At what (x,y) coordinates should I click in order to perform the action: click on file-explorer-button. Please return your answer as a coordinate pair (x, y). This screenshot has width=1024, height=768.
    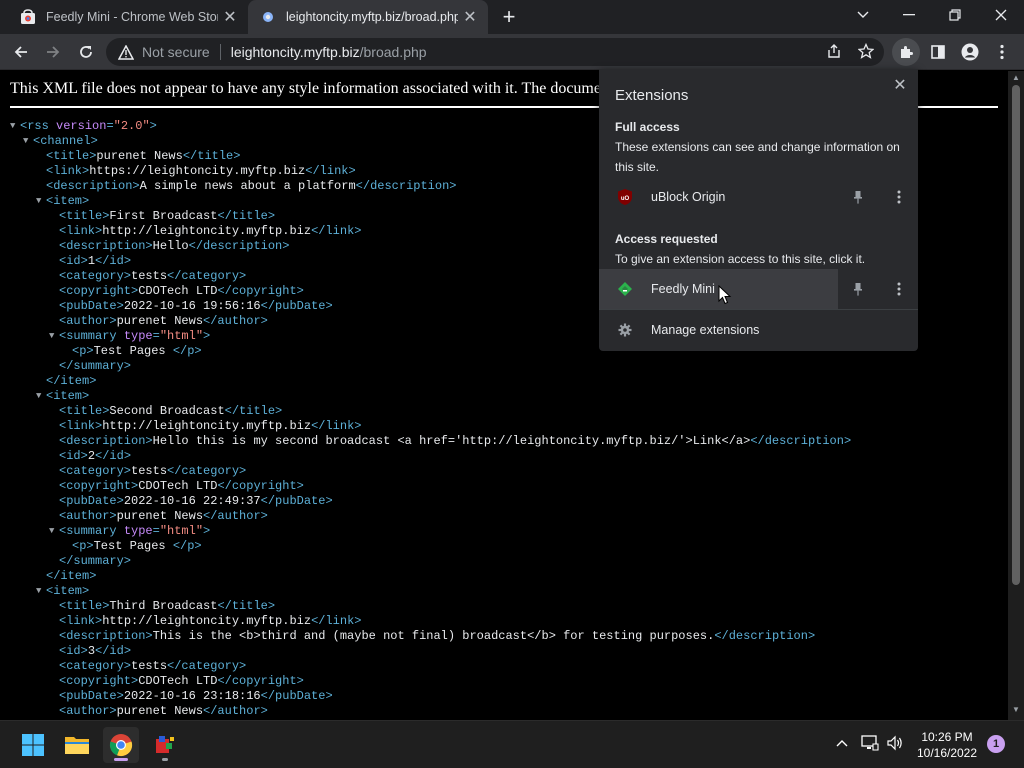
    Looking at the image, I should click on (77, 745).